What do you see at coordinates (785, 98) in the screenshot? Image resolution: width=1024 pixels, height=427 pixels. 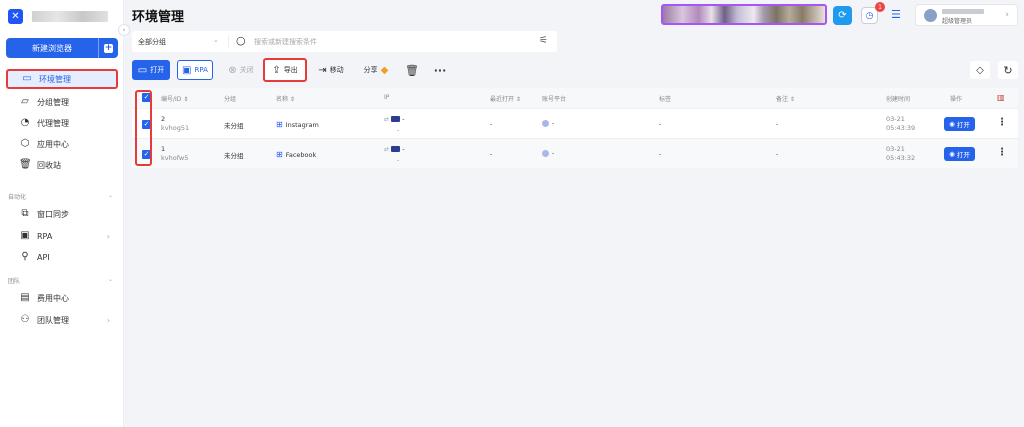 I see `col-remark: 备注 ⇕` at bounding box center [785, 98].